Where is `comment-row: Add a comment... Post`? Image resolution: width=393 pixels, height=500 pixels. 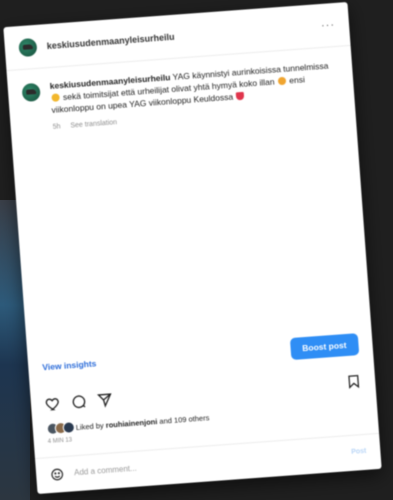 comment-row: Add a comment... Post is located at coordinates (208, 462).